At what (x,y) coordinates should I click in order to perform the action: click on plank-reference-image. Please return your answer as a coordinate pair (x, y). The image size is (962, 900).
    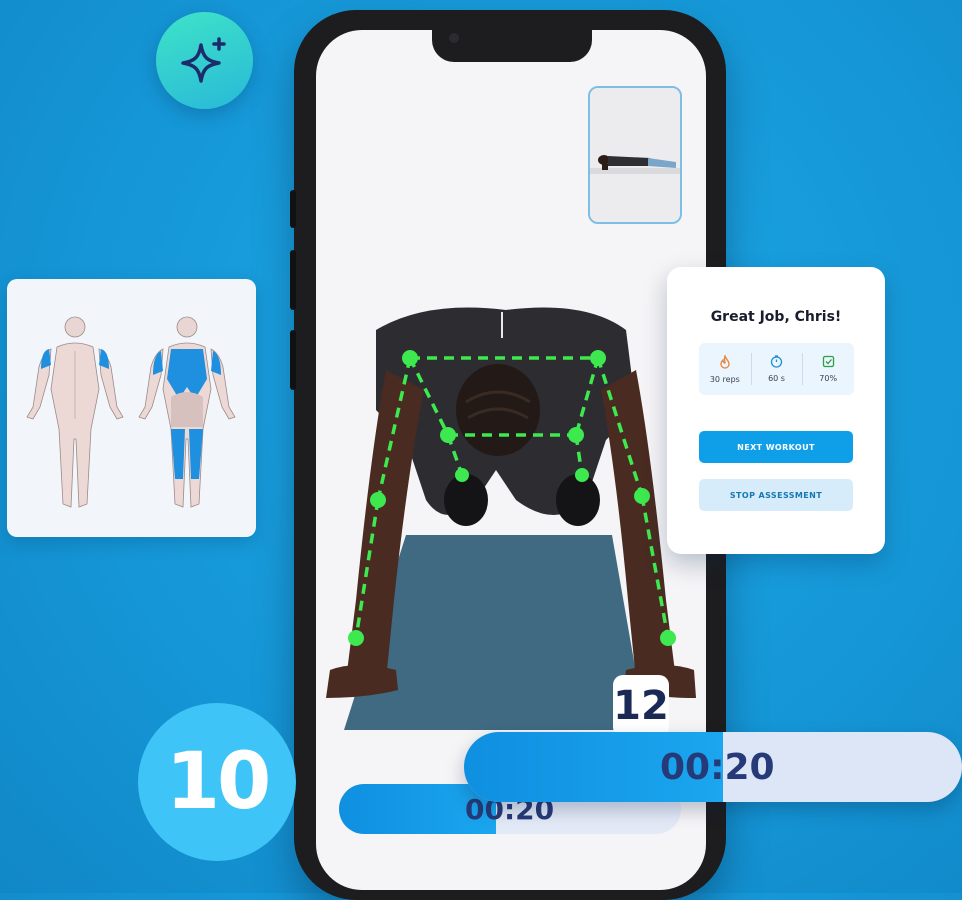
    Looking at the image, I should click on (635, 155).